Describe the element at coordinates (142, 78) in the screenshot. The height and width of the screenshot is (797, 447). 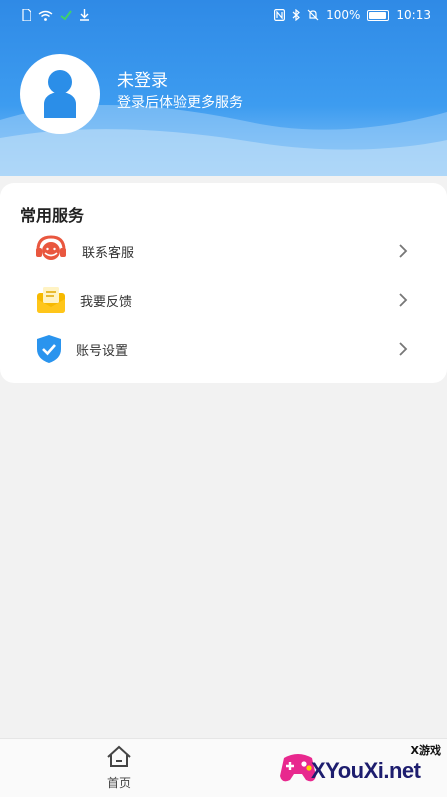
I see `login-status: 未登录` at that location.